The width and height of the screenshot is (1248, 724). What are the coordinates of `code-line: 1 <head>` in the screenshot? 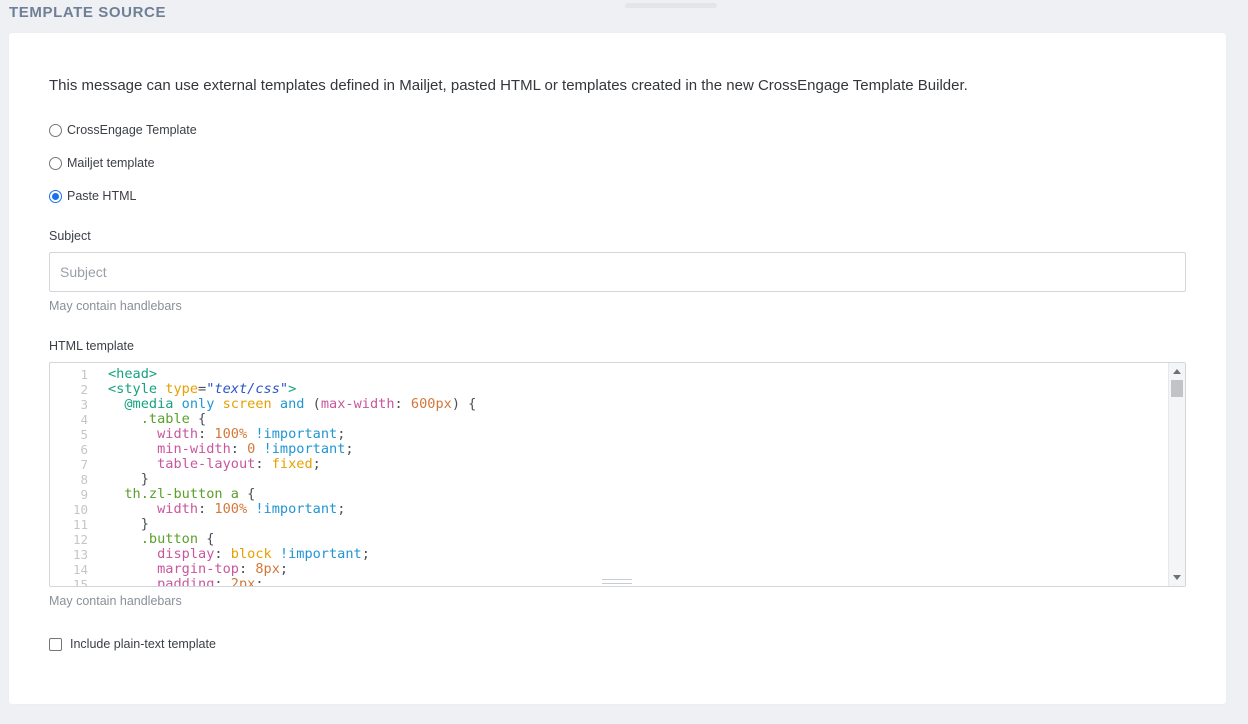 It's located at (119, 374).